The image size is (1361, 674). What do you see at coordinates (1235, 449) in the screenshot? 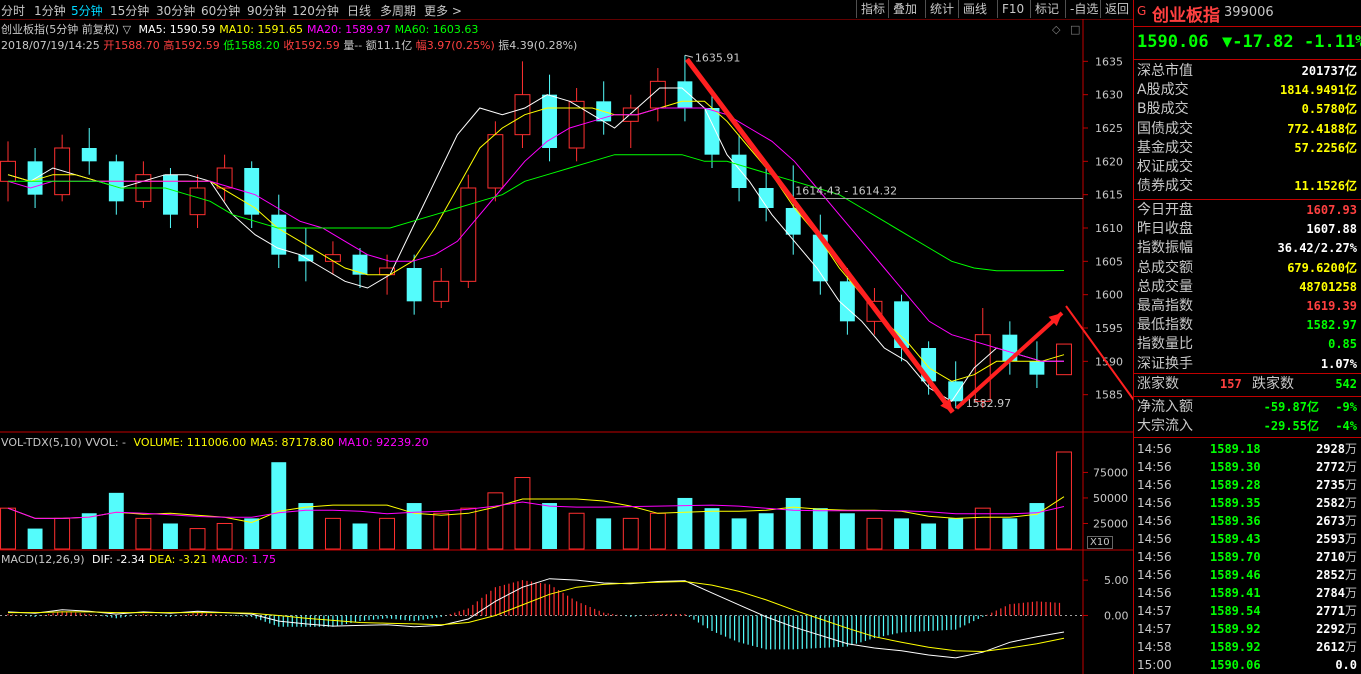
I see `tick-price: 1589.18` at bounding box center [1235, 449].